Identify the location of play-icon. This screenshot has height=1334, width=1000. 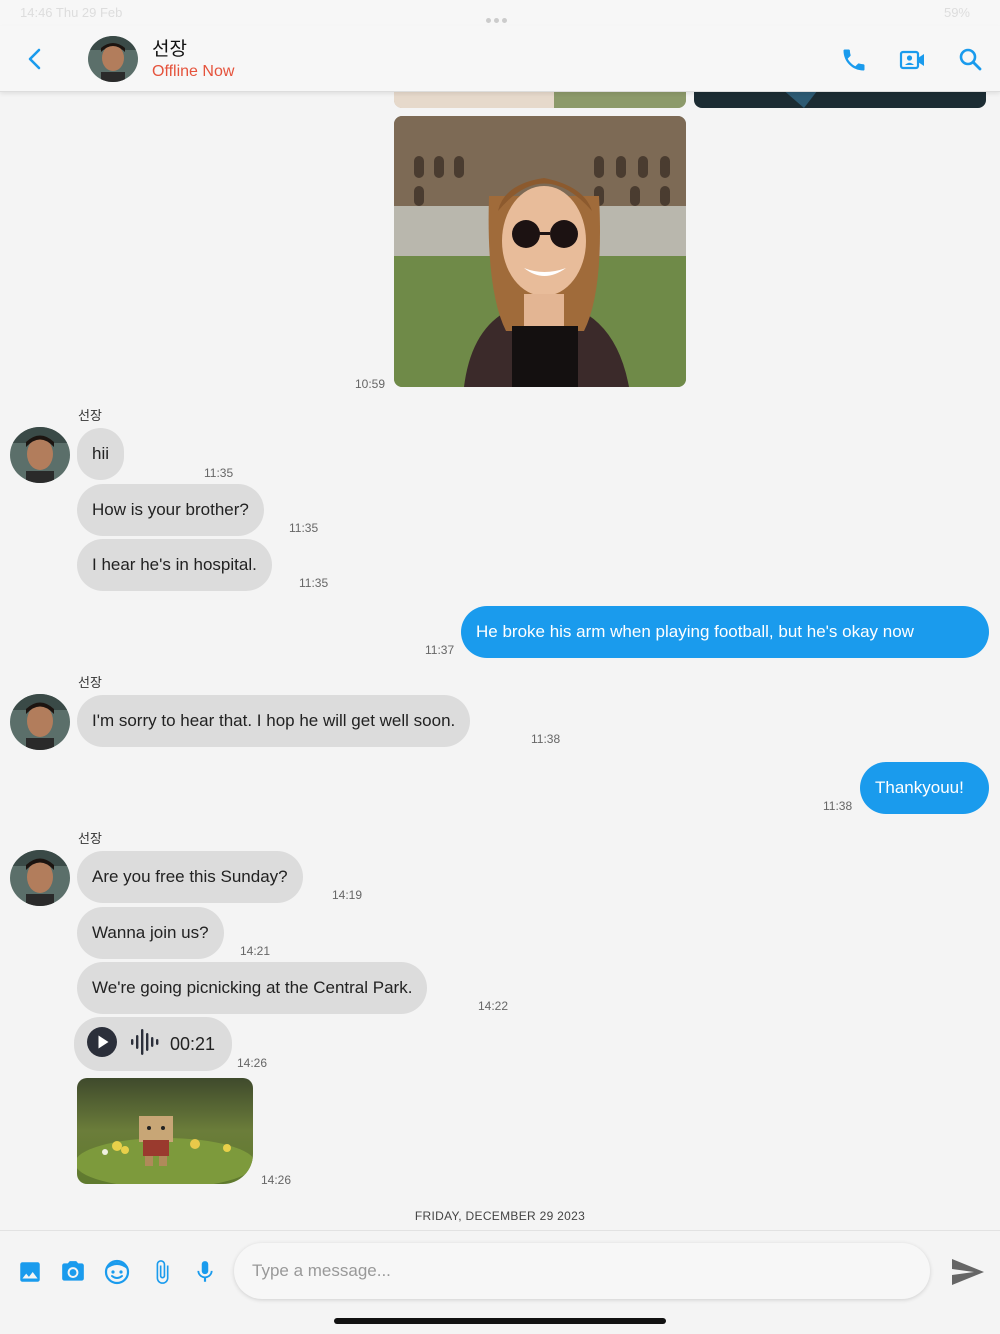
(102, 1044).